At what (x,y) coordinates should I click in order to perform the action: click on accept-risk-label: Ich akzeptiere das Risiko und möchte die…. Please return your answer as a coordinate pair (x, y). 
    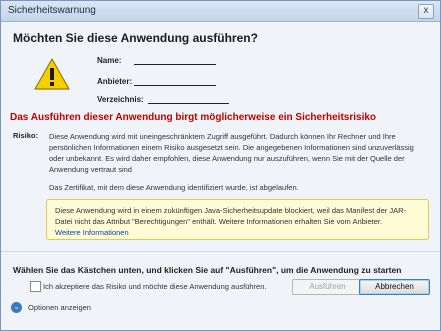
    Looking at the image, I should click on (154, 286).